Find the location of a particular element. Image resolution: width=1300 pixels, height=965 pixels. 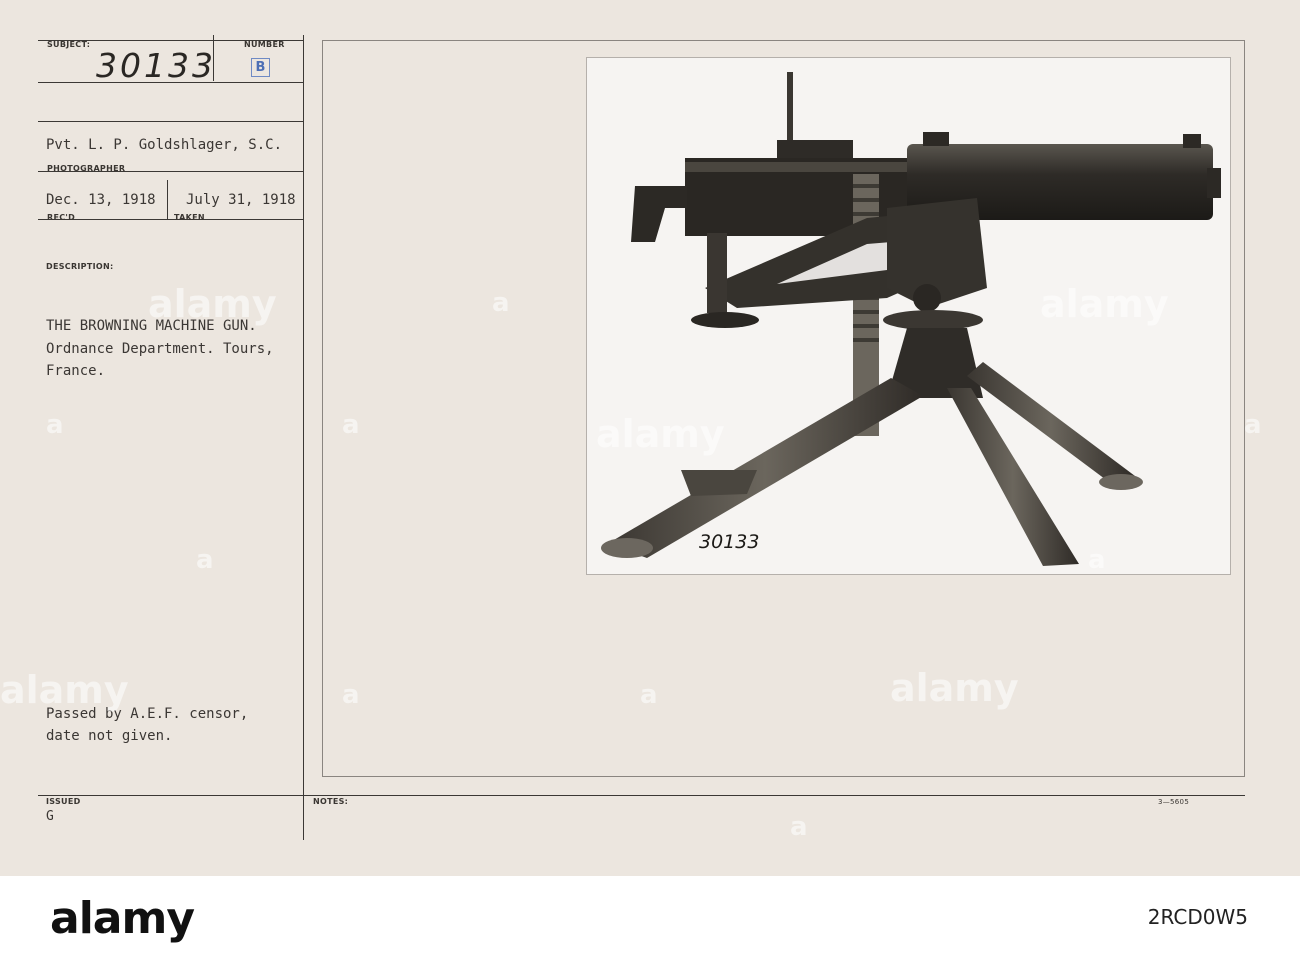

taken-date: July 31, 1918 is located at coordinates (241, 200).